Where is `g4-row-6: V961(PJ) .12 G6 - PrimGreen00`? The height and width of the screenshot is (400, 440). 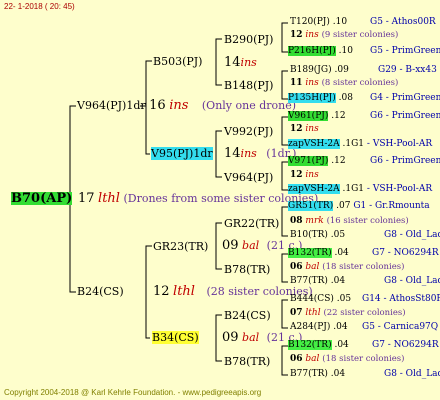
g4-row-6: V961(PJ) .12 G6 - PrimGreen00 is located at coordinates (364, 116).